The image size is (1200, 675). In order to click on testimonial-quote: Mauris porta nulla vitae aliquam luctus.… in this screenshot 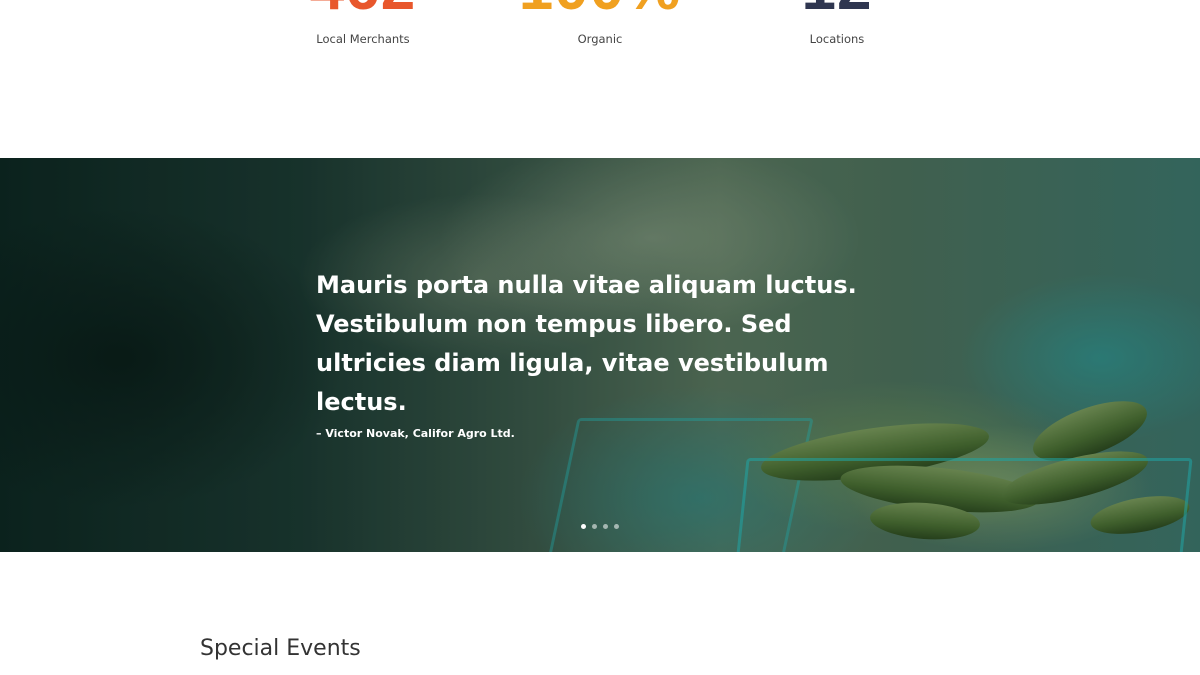, I will do `click(586, 343)`.